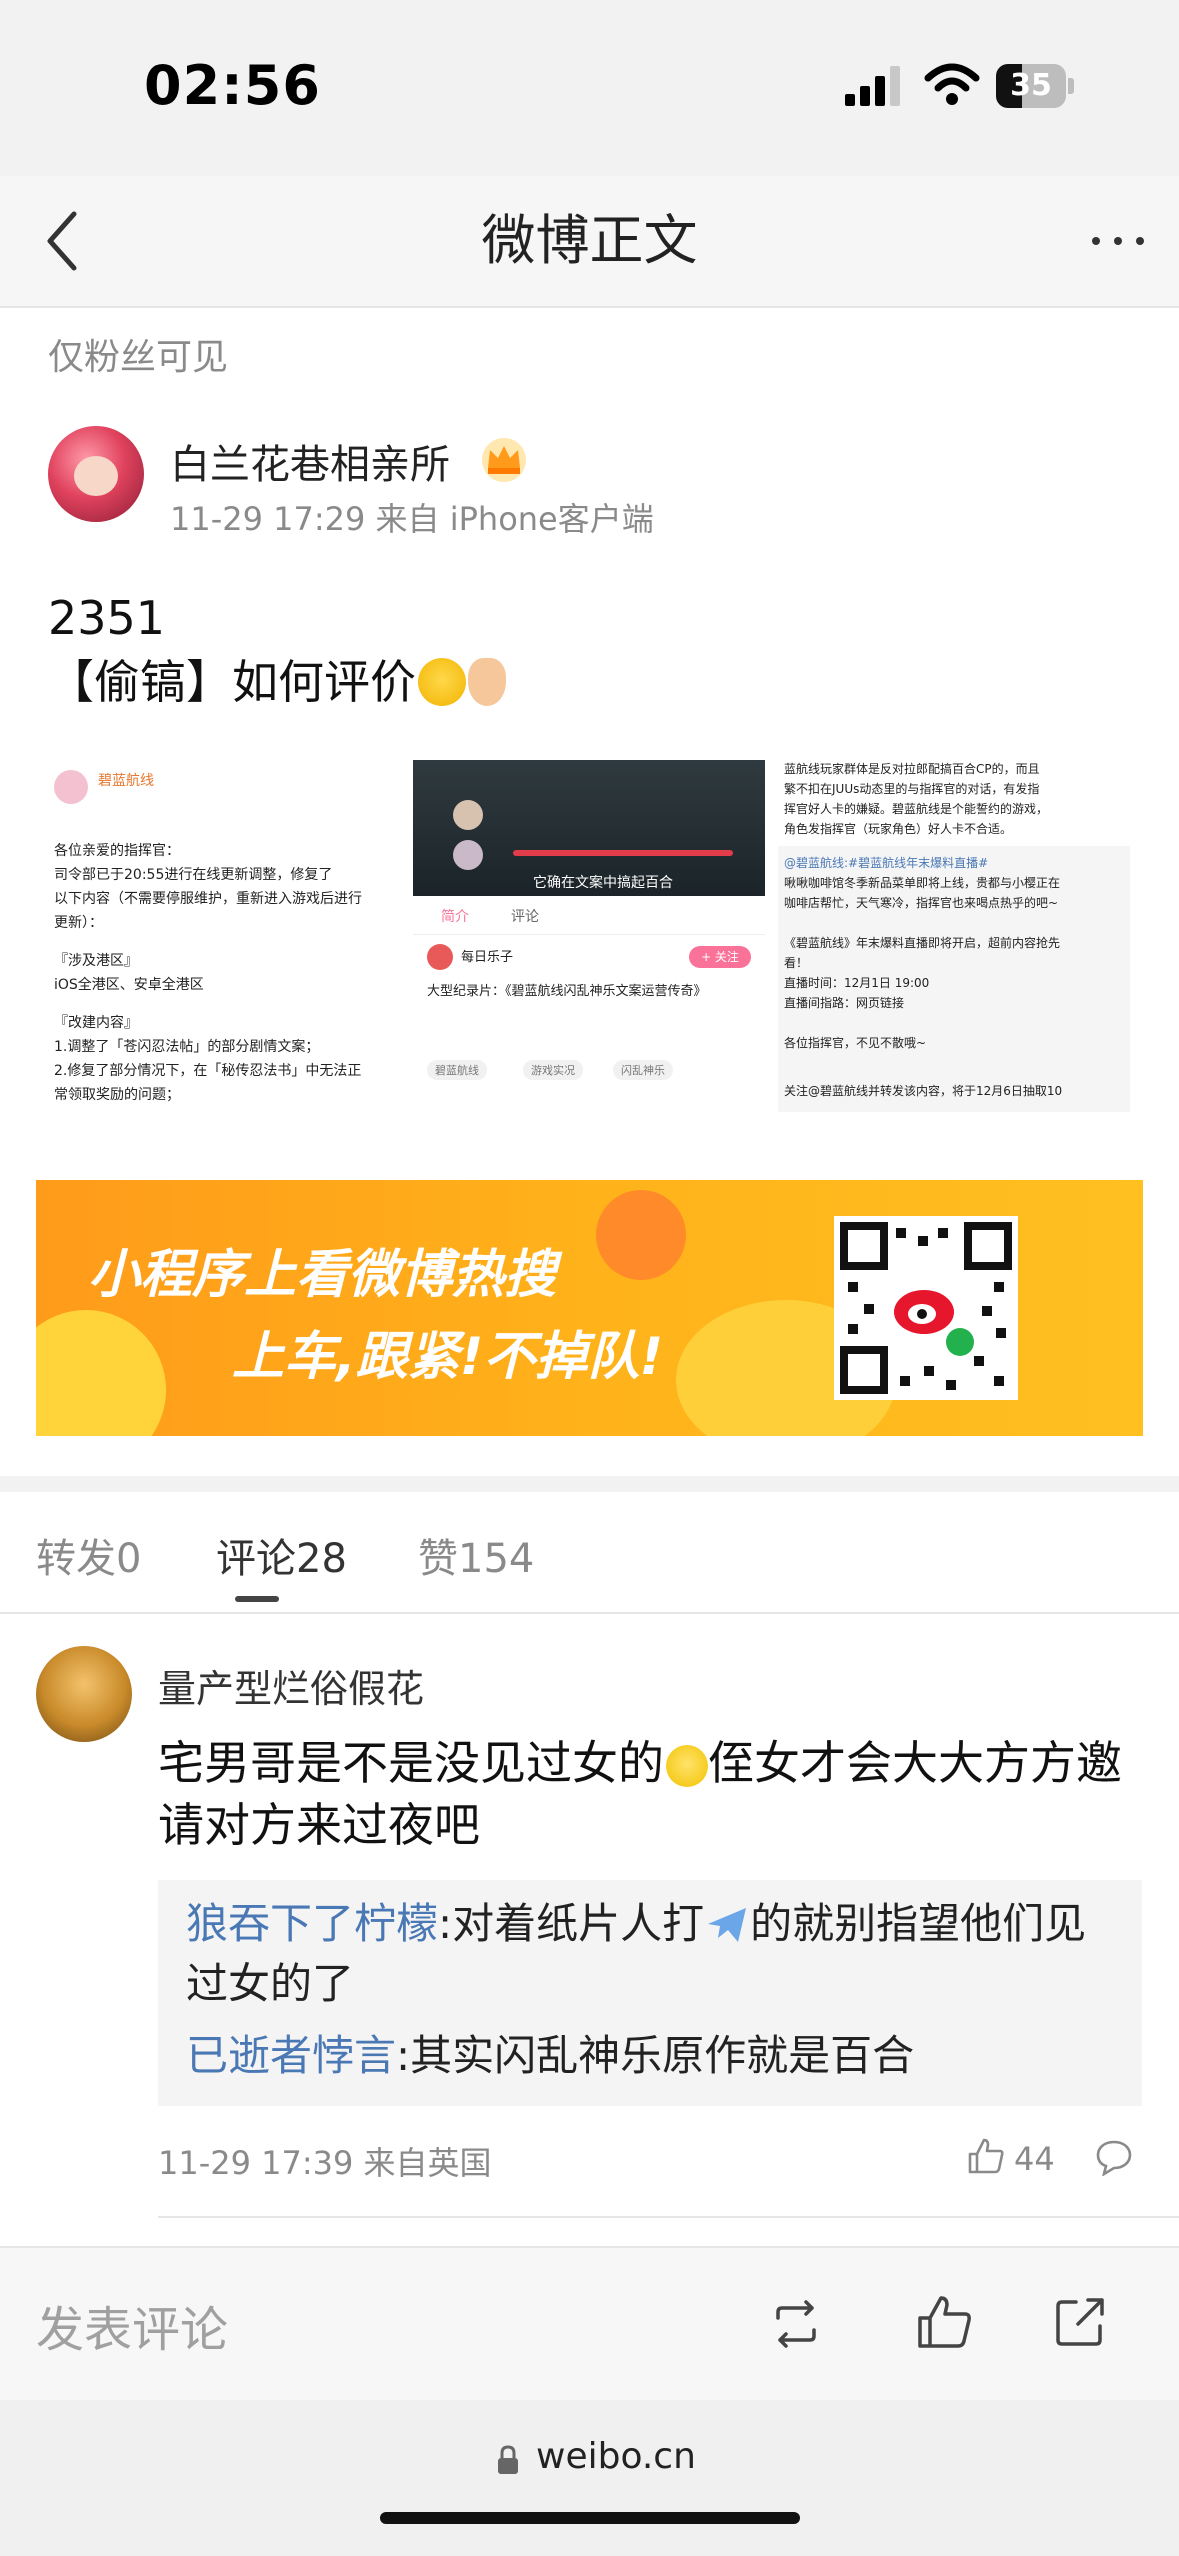 The image size is (1179, 2556). What do you see at coordinates (1114, 2157) in the screenshot?
I see `reply-bubble-icon` at bounding box center [1114, 2157].